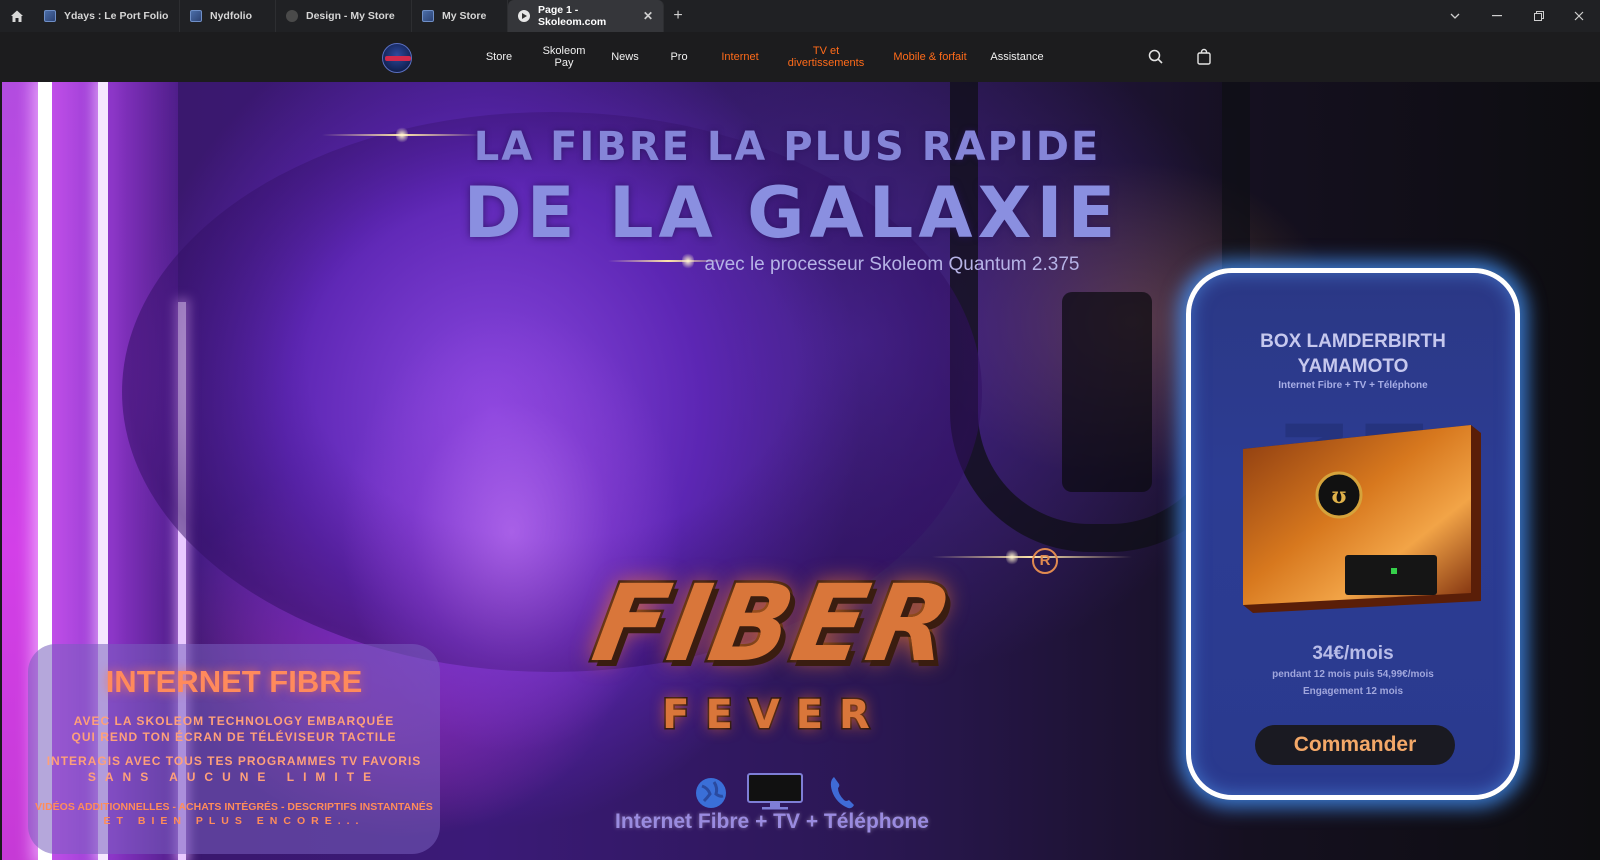 This screenshot has width=1600, height=860. Describe the element at coordinates (625, 57) in the screenshot. I see `nav-news: News` at that location.